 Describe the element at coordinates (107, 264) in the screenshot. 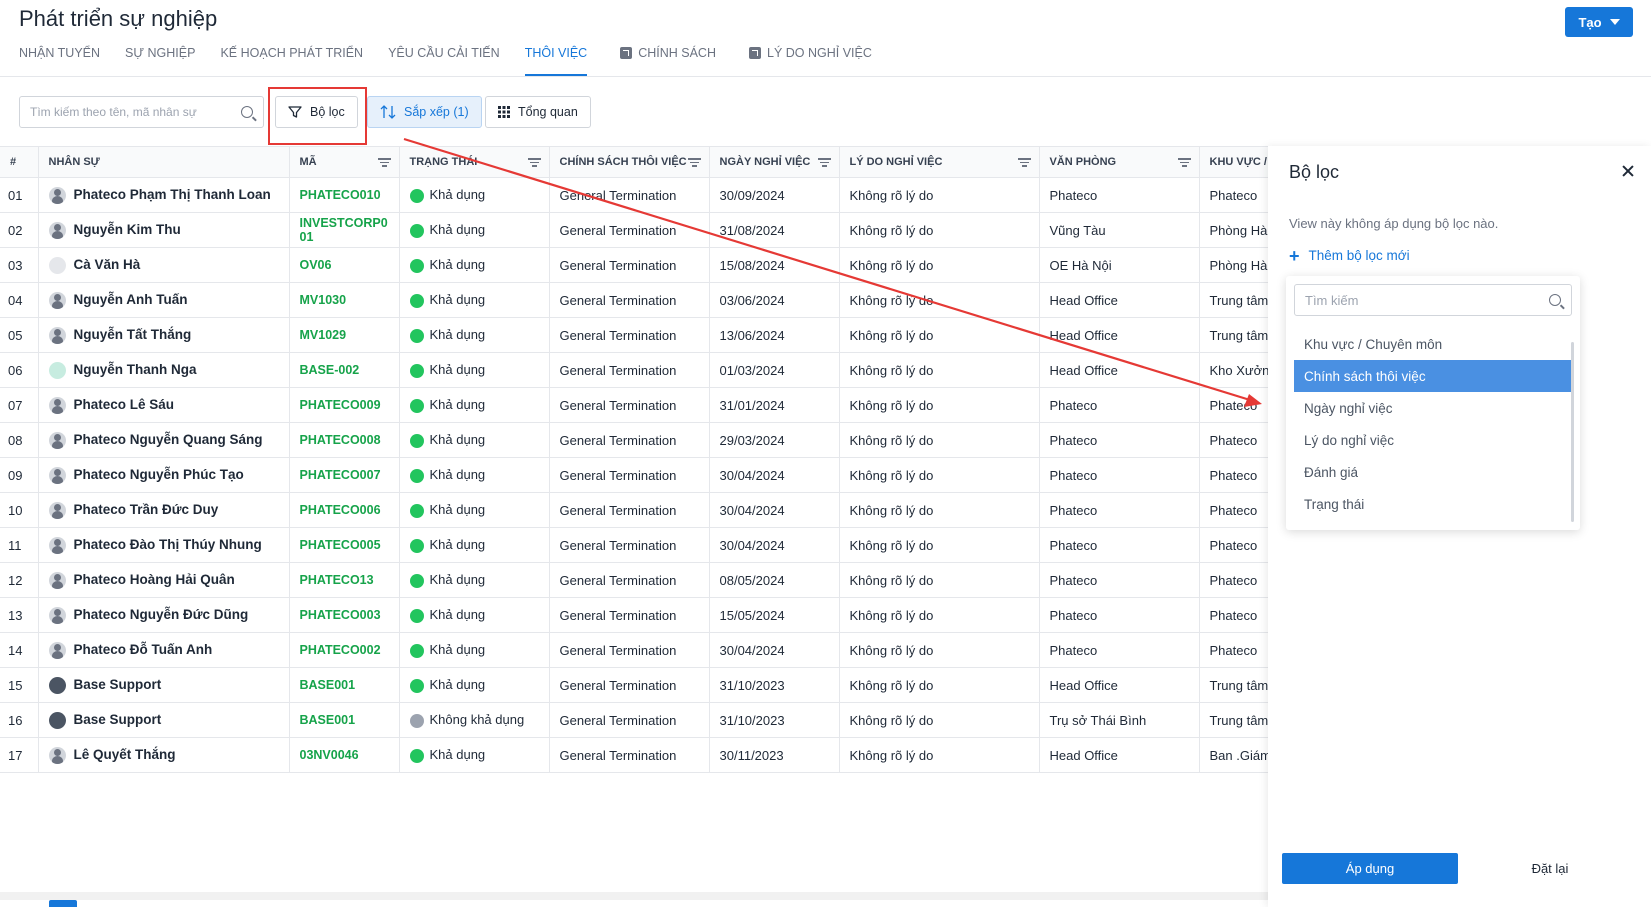

I see `employee-name: Cà Văn Hà` at that location.